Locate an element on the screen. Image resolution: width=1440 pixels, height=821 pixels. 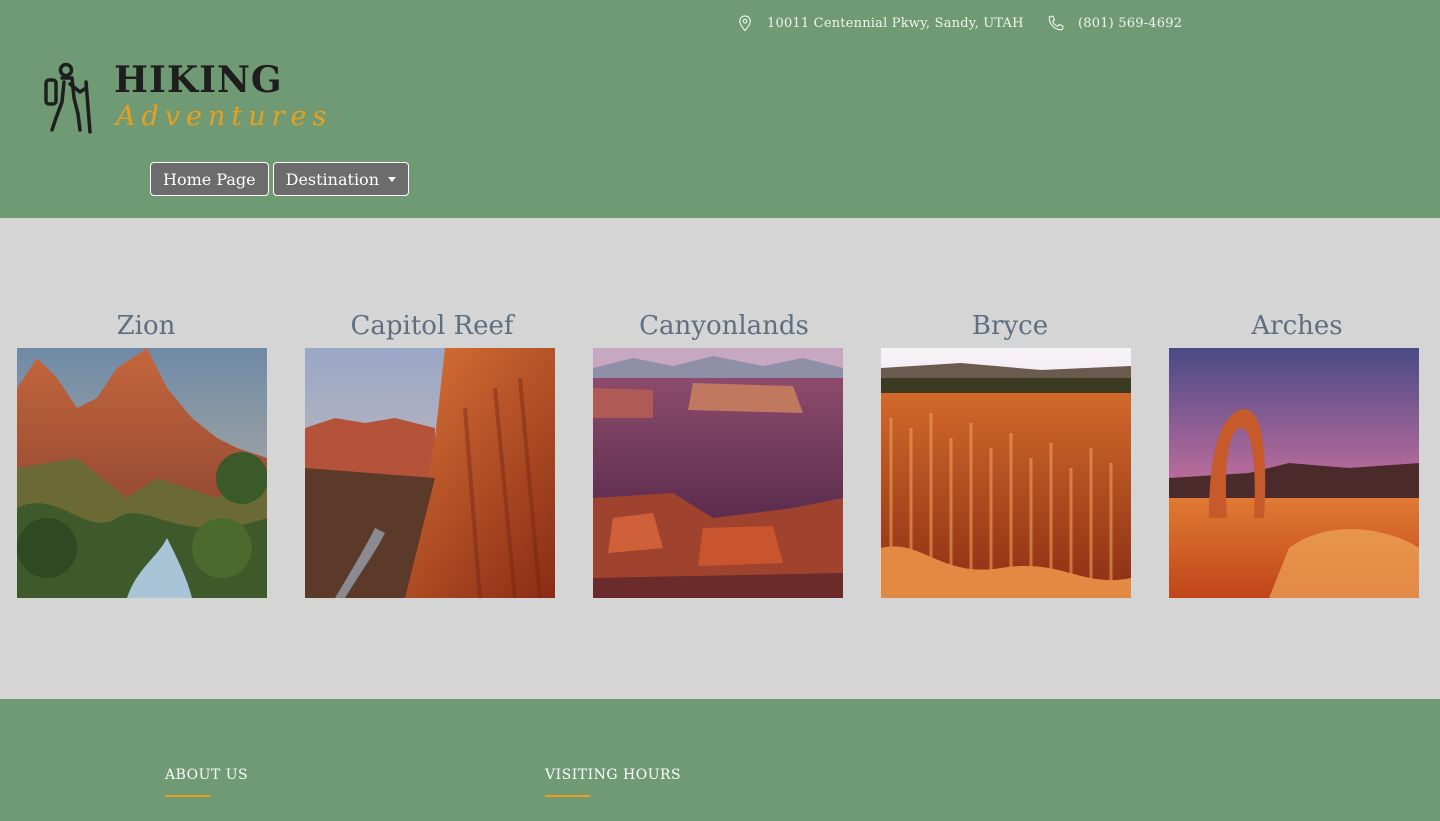
about-heading: ABOUT US is located at coordinates (207, 775).